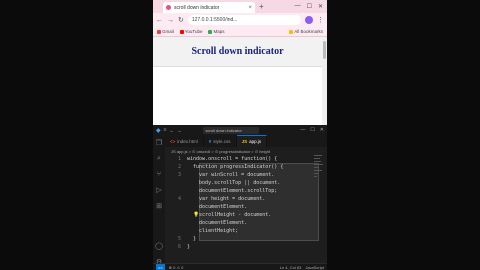 Image resolution: width=480 pixels, height=270 pixels. I want to click on favicon-icon, so click(168, 7).